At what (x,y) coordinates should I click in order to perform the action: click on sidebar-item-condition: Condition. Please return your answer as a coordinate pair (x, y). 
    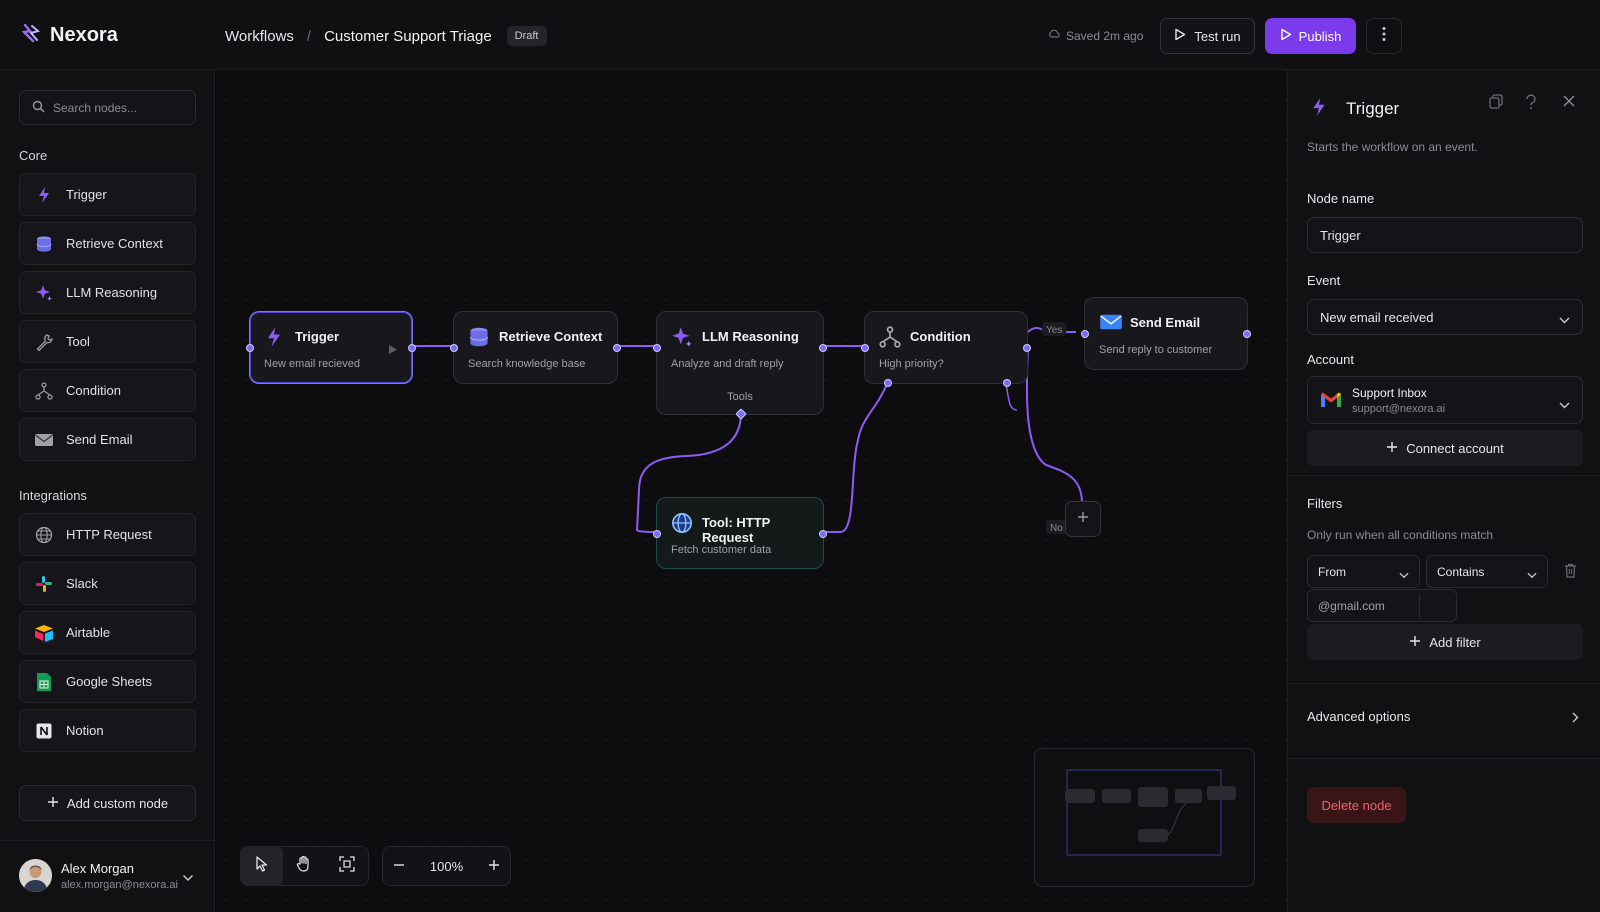
    Looking at the image, I should click on (107, 390).